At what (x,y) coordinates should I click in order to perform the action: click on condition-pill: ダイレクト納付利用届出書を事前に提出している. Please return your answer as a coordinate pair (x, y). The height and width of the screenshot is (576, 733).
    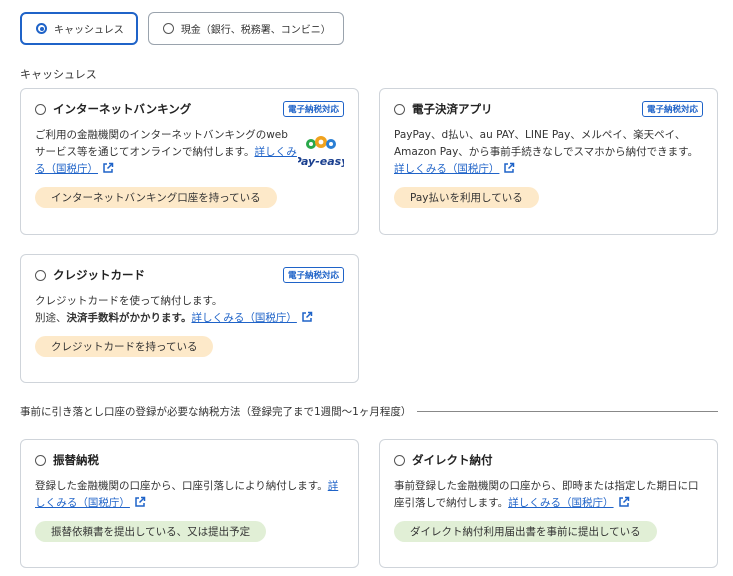
    Looking at the image, I should click on (525, 531).